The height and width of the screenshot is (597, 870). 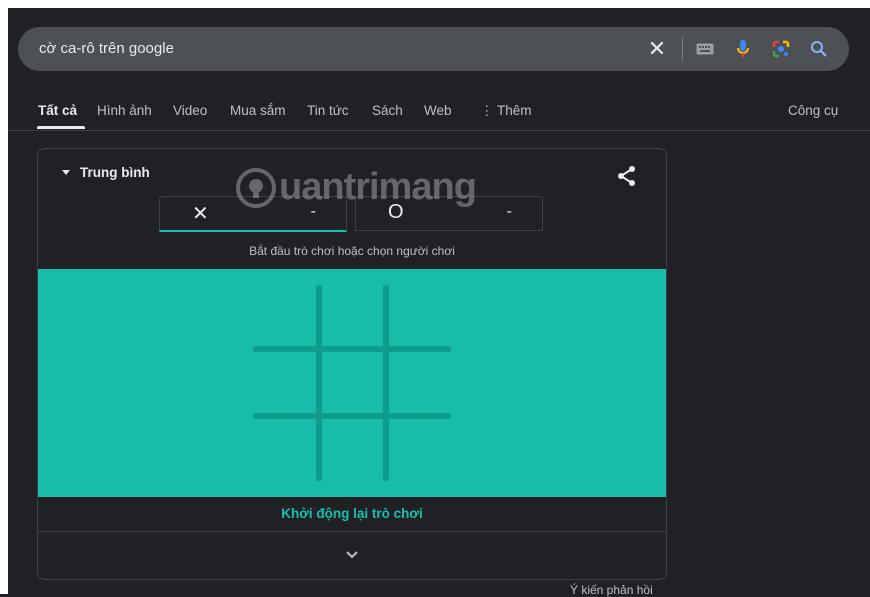 What do you see at coordinates (682, 49) in the screenshot?
I see `search-divider` at bounding box center [682, 49].